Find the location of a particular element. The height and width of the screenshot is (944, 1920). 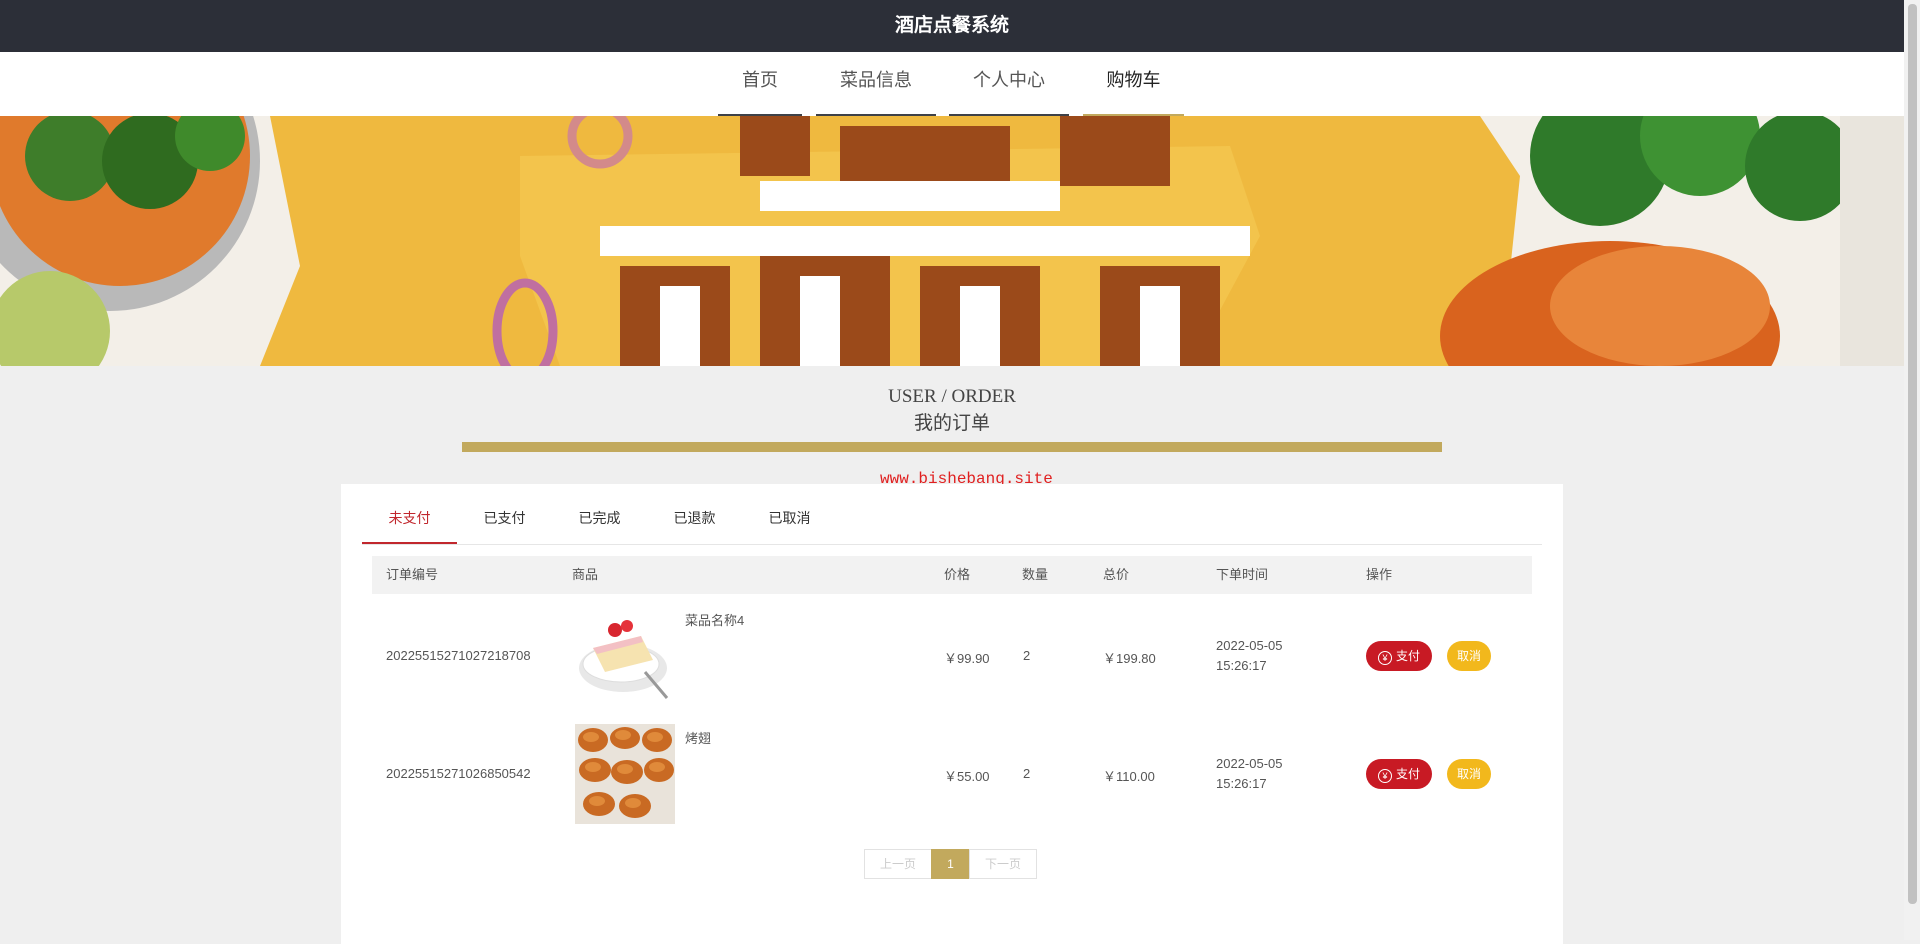

nav-profile-label: 个人中心 is located at coordinates (1009, 80).